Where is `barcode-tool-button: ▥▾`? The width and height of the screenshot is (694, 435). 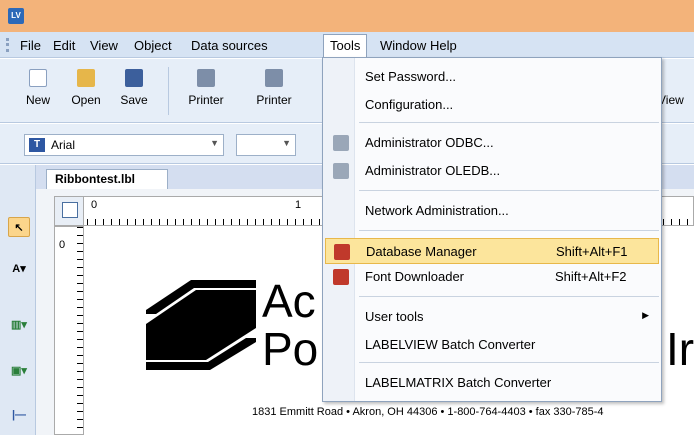 barcode-tool-button: ▥▾ is located at coordinates (19, 325).